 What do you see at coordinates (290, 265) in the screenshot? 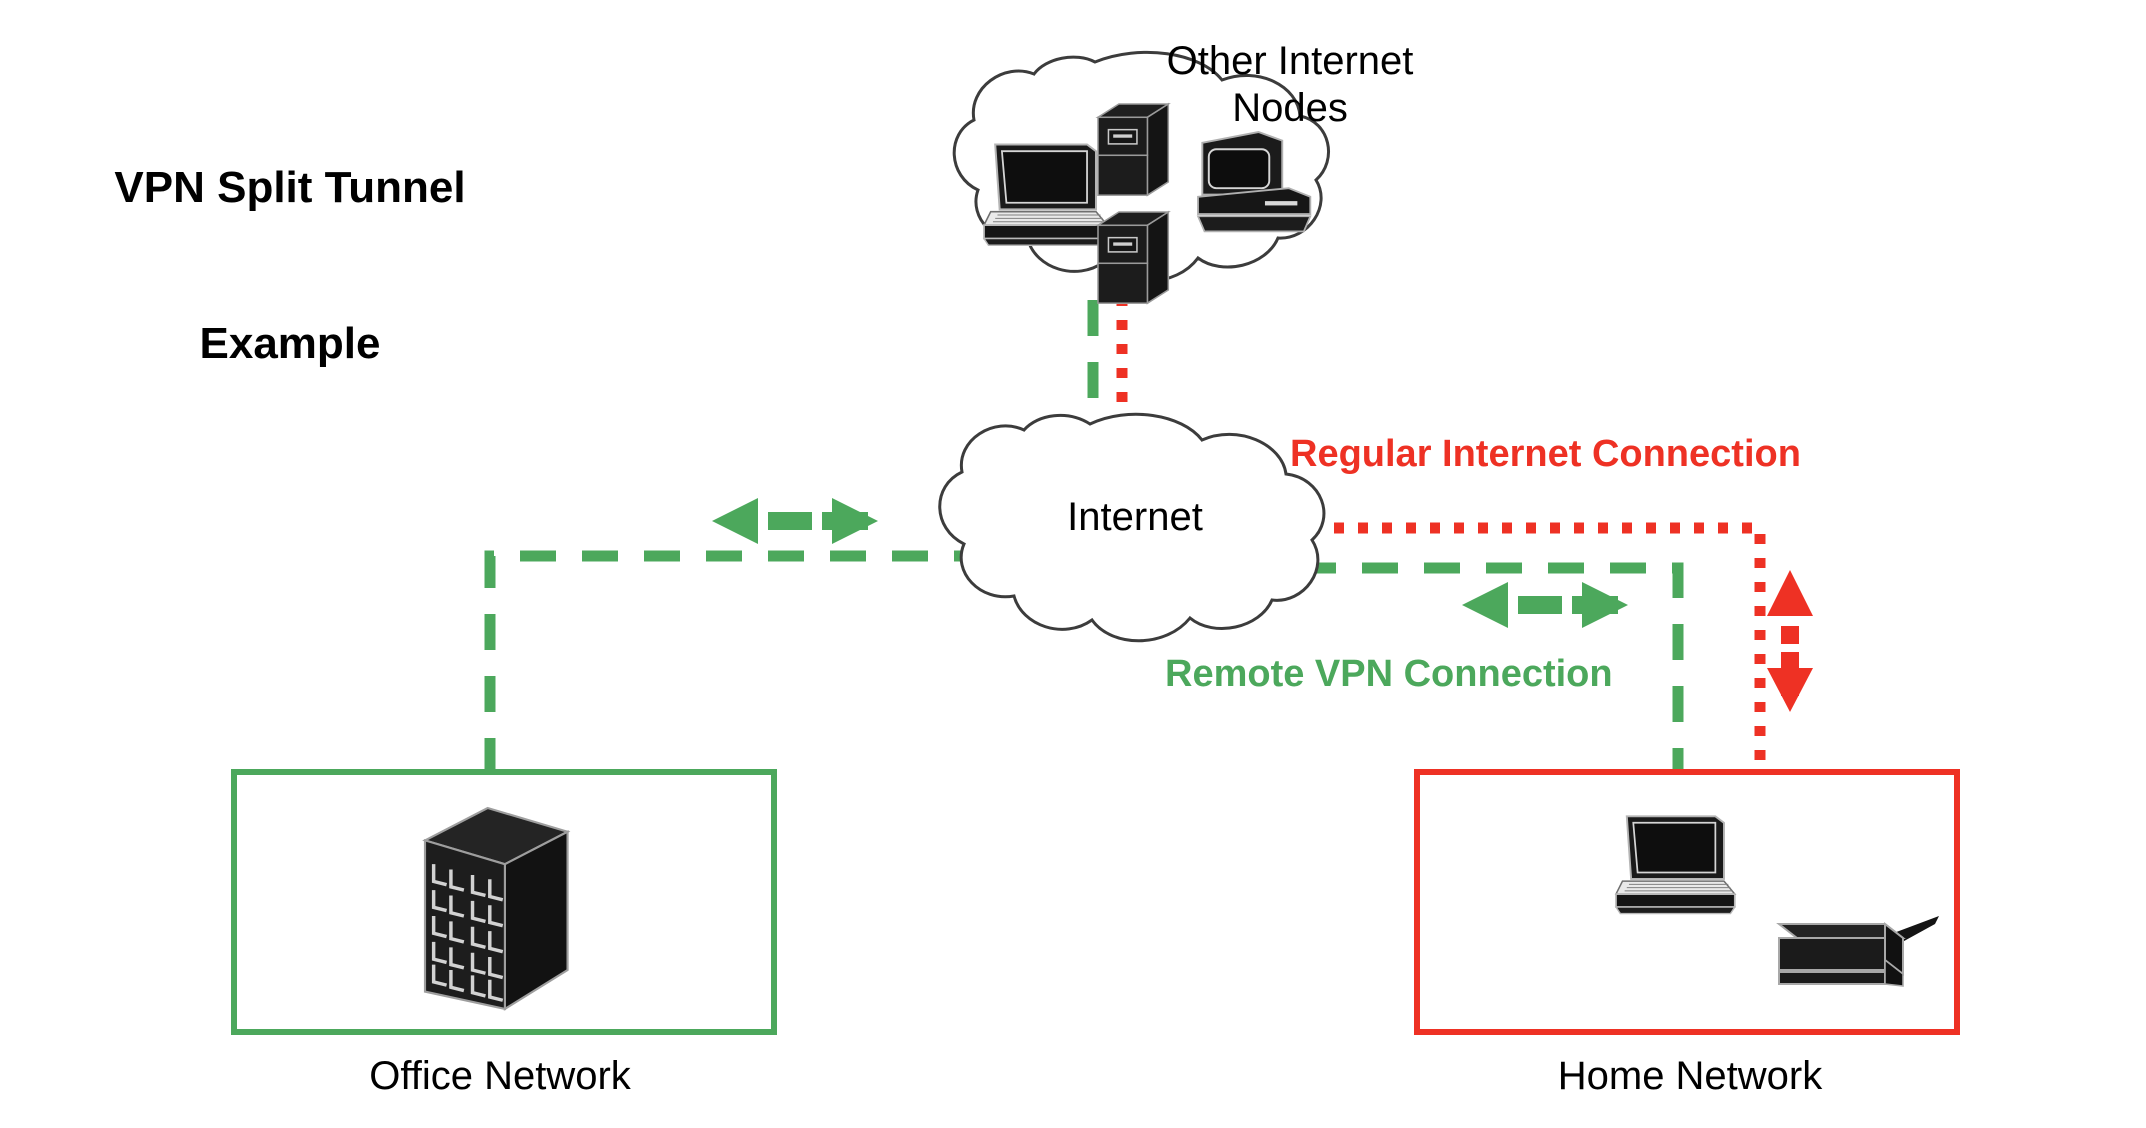
I see `page-title: VPN Split Tunnel Example` at bounding box center [290, 265].